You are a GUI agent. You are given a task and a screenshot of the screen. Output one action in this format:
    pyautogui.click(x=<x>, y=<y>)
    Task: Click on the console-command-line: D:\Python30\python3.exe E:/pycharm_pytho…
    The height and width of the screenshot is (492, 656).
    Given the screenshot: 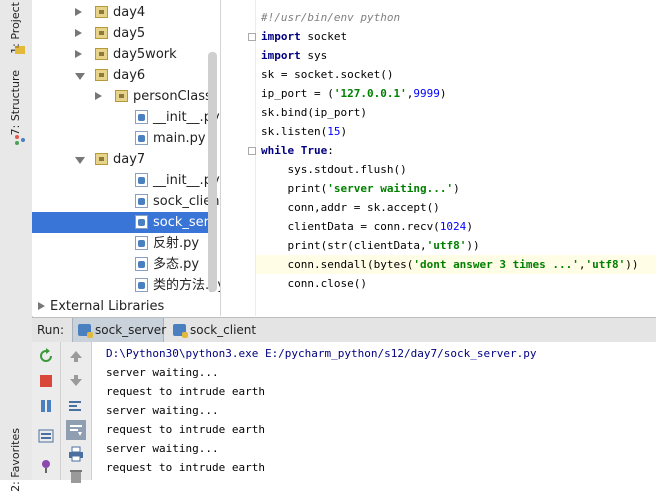 What is the action you would take?
    pyautogui.click(x=321, y=353)
    